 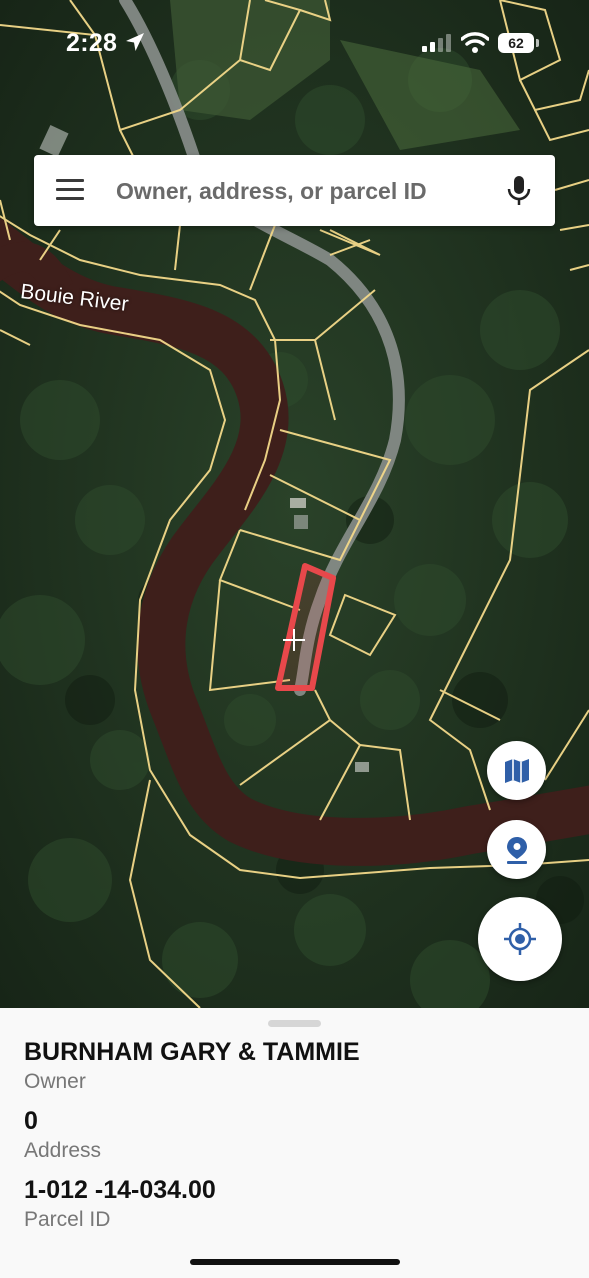 I want to click on parcel-id-value: 1-012 -14-034.00, so click(x=120, y=1190).